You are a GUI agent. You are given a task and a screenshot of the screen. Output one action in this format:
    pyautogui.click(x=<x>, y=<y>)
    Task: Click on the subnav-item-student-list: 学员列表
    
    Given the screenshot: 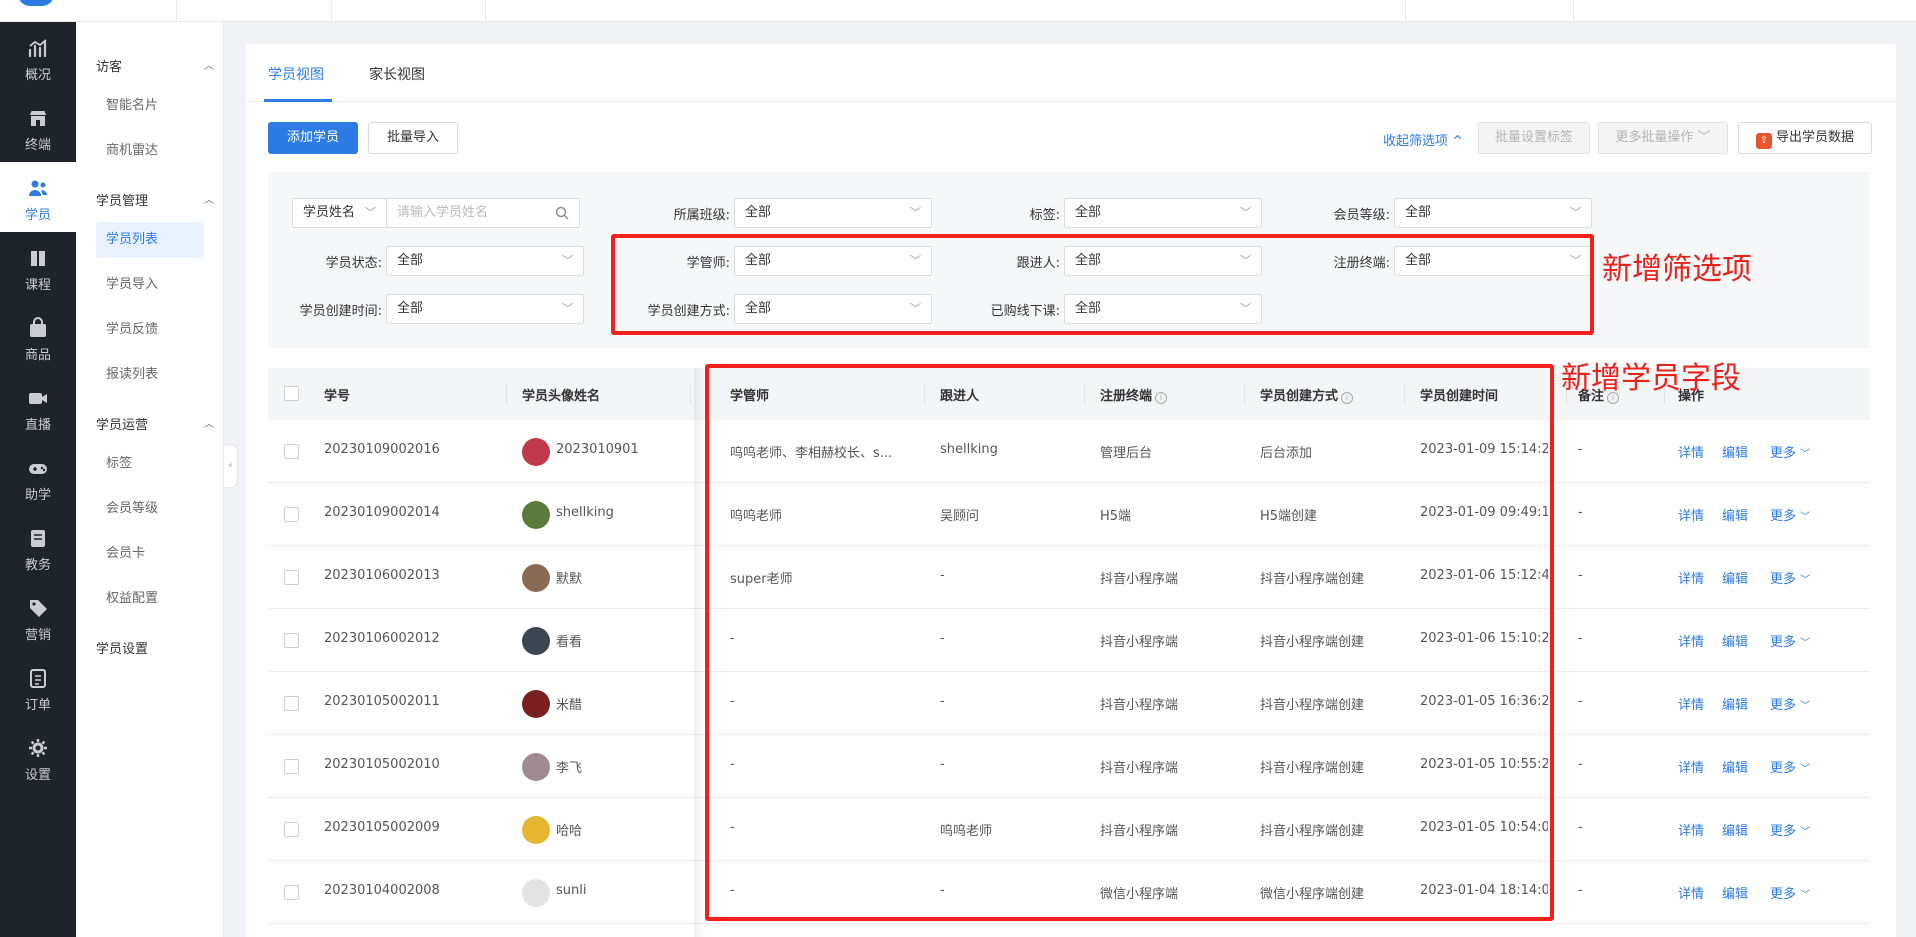 What is the action you would take?
    pyautogui.click(x=150, y=240)
    